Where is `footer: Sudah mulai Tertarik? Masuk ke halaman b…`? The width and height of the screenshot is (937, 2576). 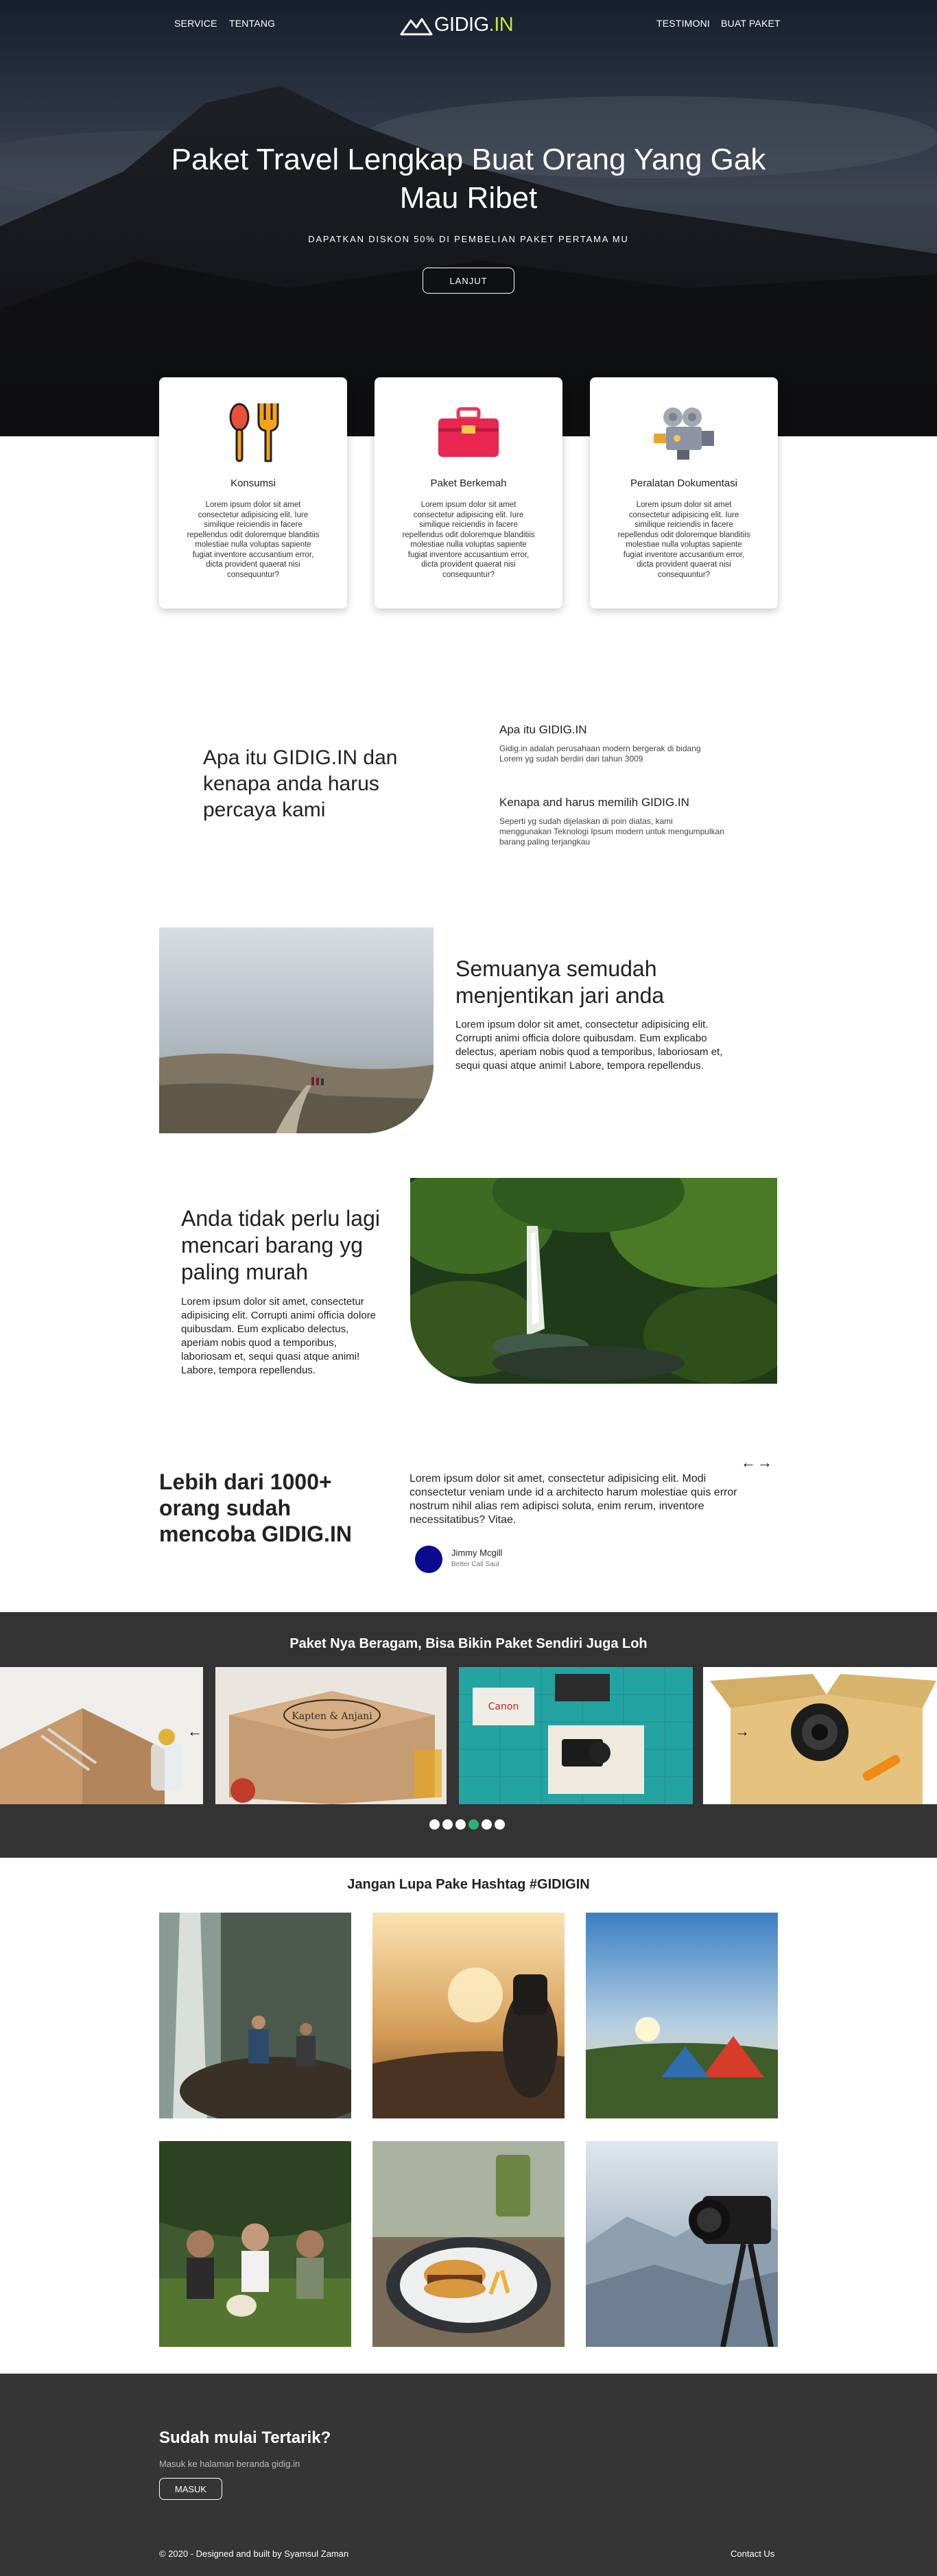
footer: Sudah mulai Tertarik? Masuk ke halaman b… is located at coordinates (468, 2475).